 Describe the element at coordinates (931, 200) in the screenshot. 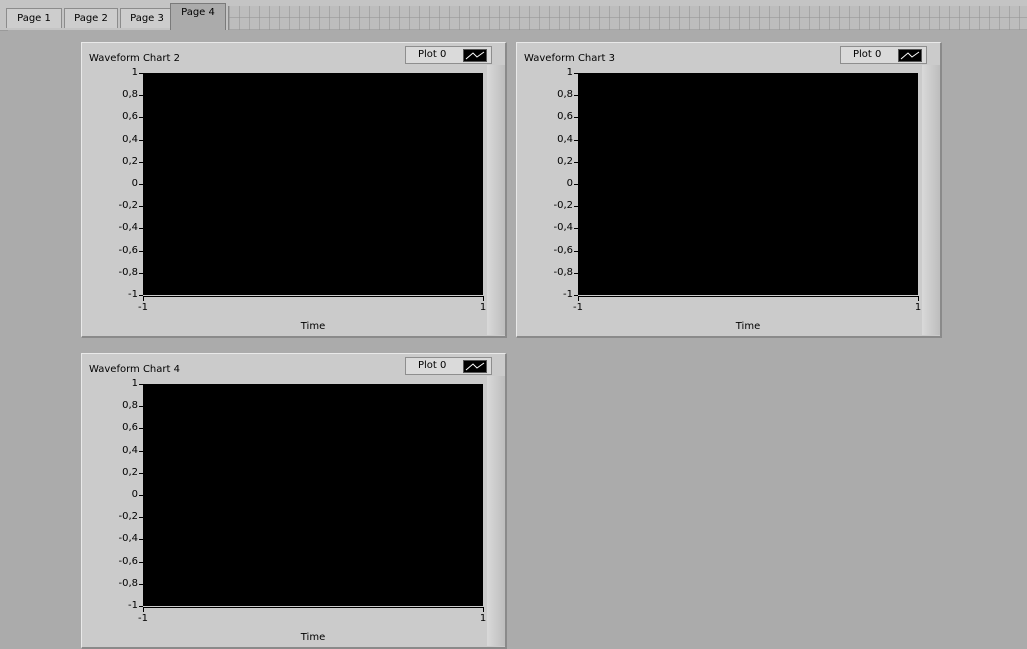

I see `panel-edge` at that location.